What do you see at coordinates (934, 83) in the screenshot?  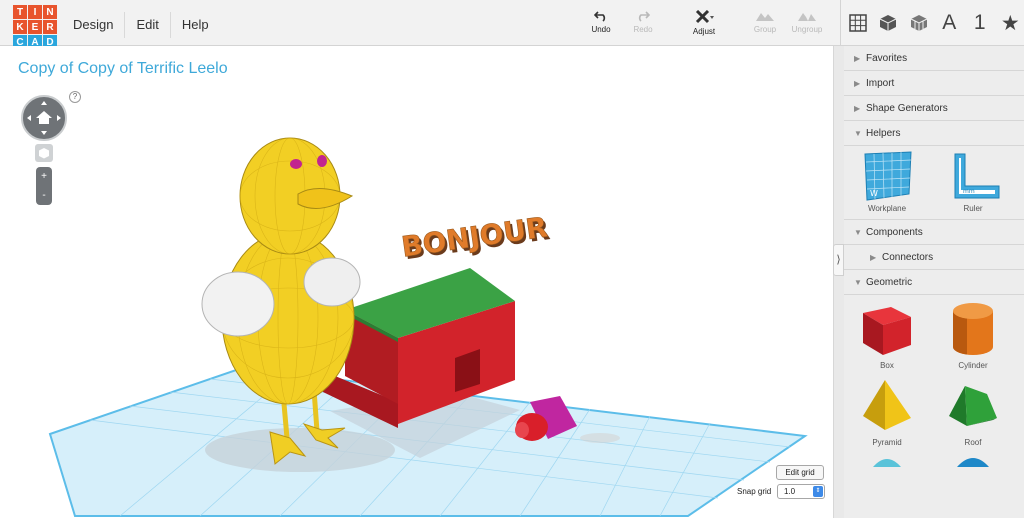 I see `section-import: ▶ Import` at bounding box center [934, 83].